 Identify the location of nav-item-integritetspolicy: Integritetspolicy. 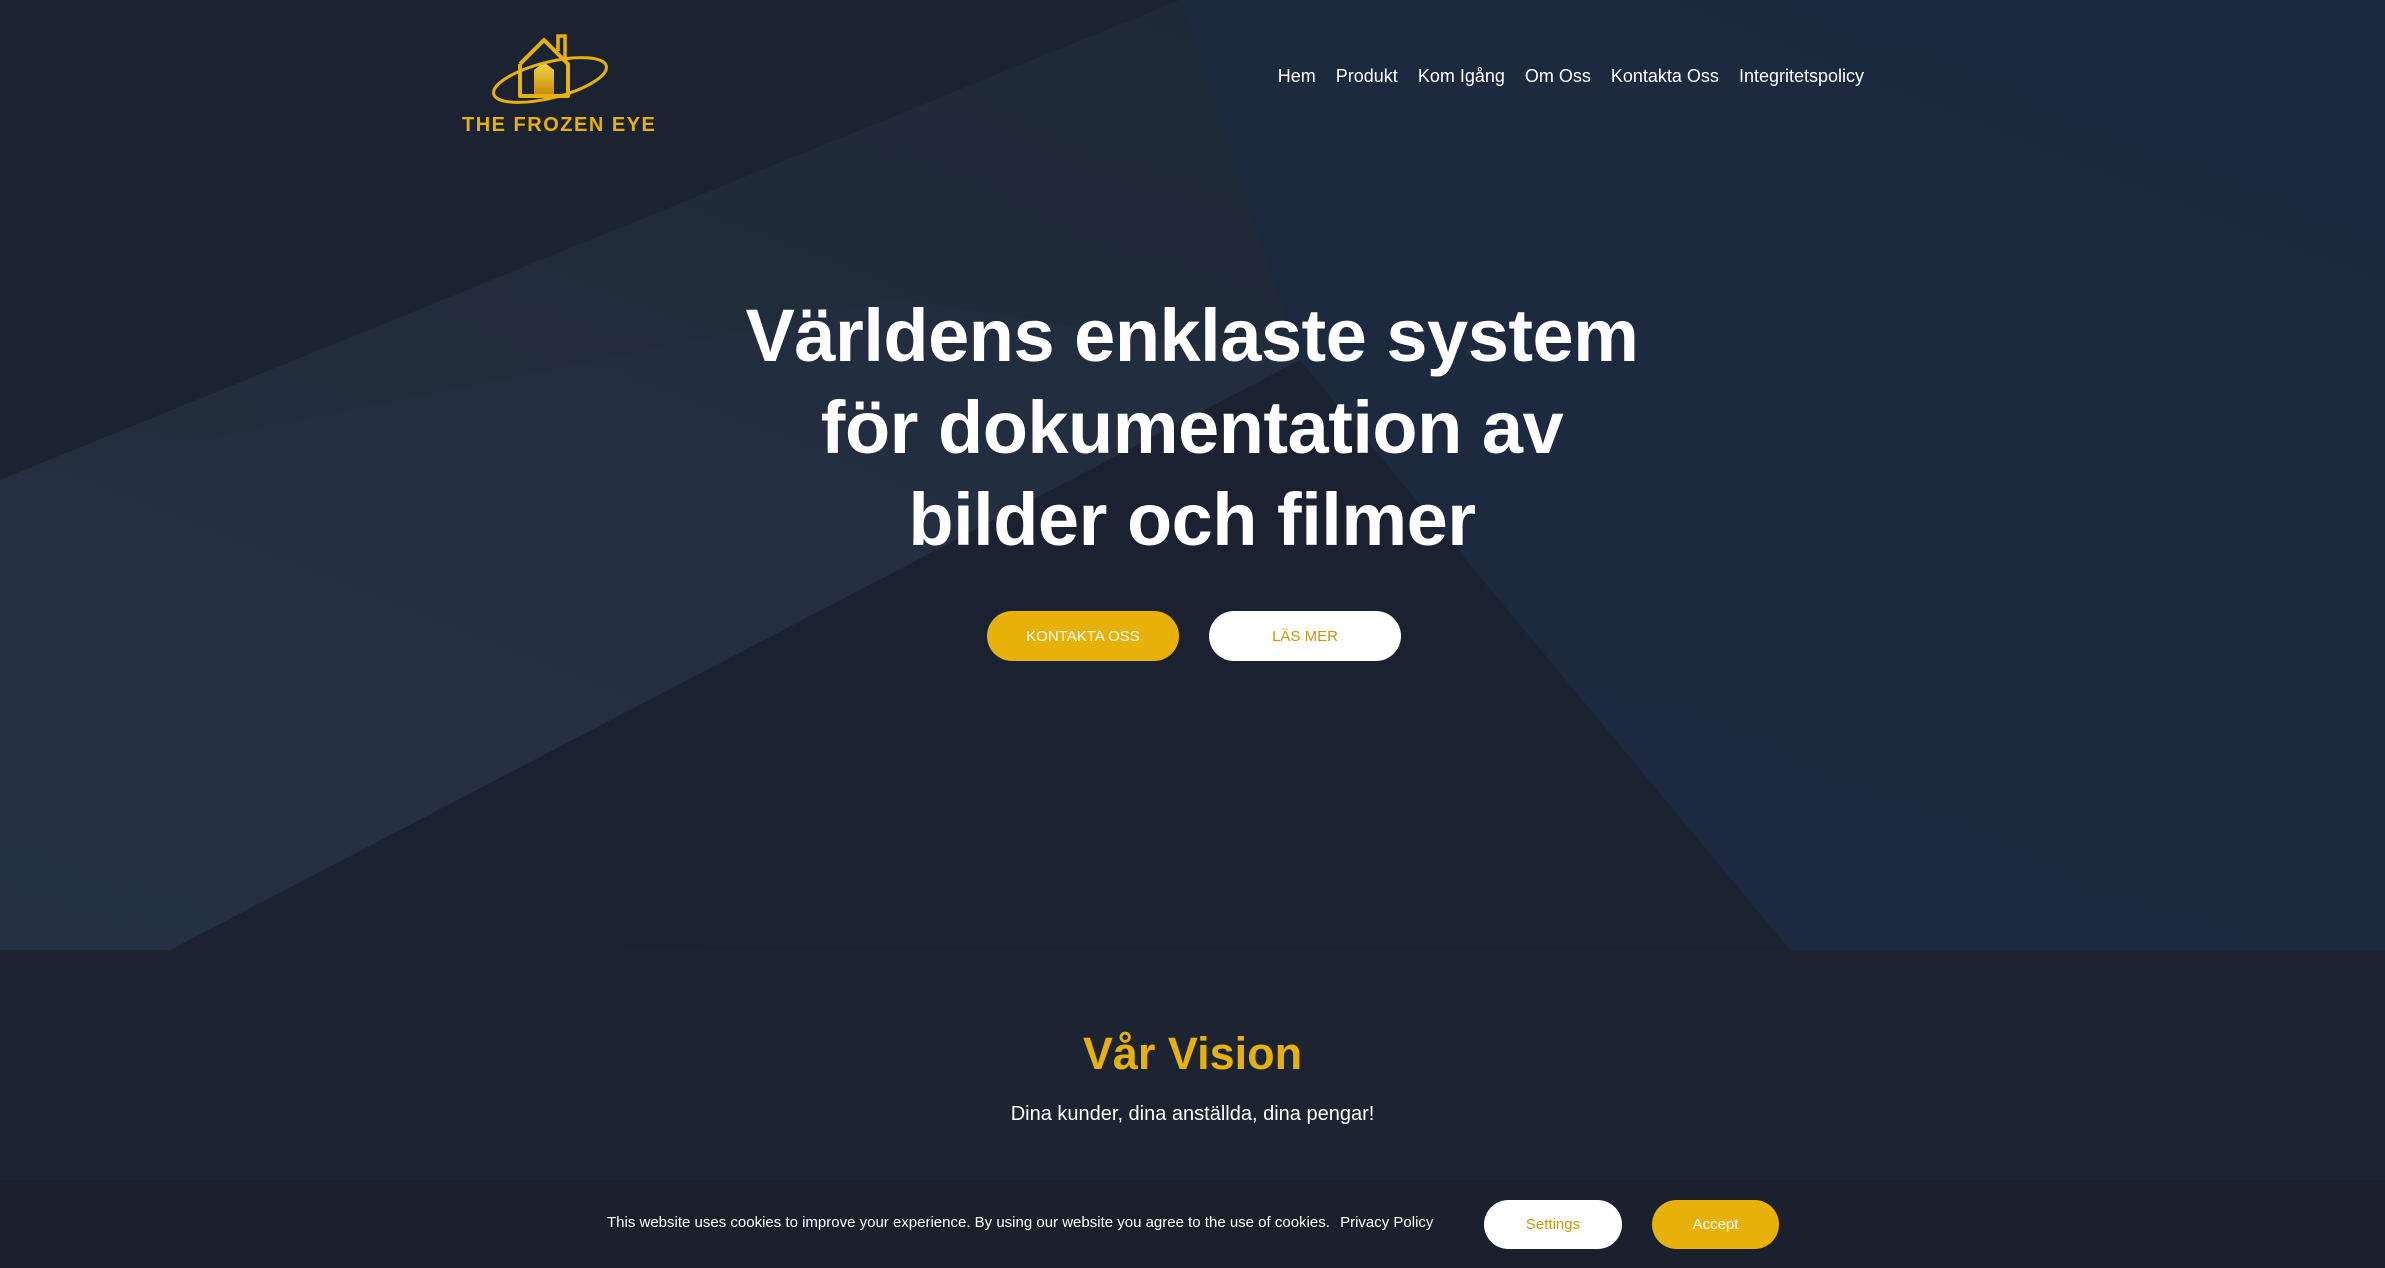
(1801, 76).